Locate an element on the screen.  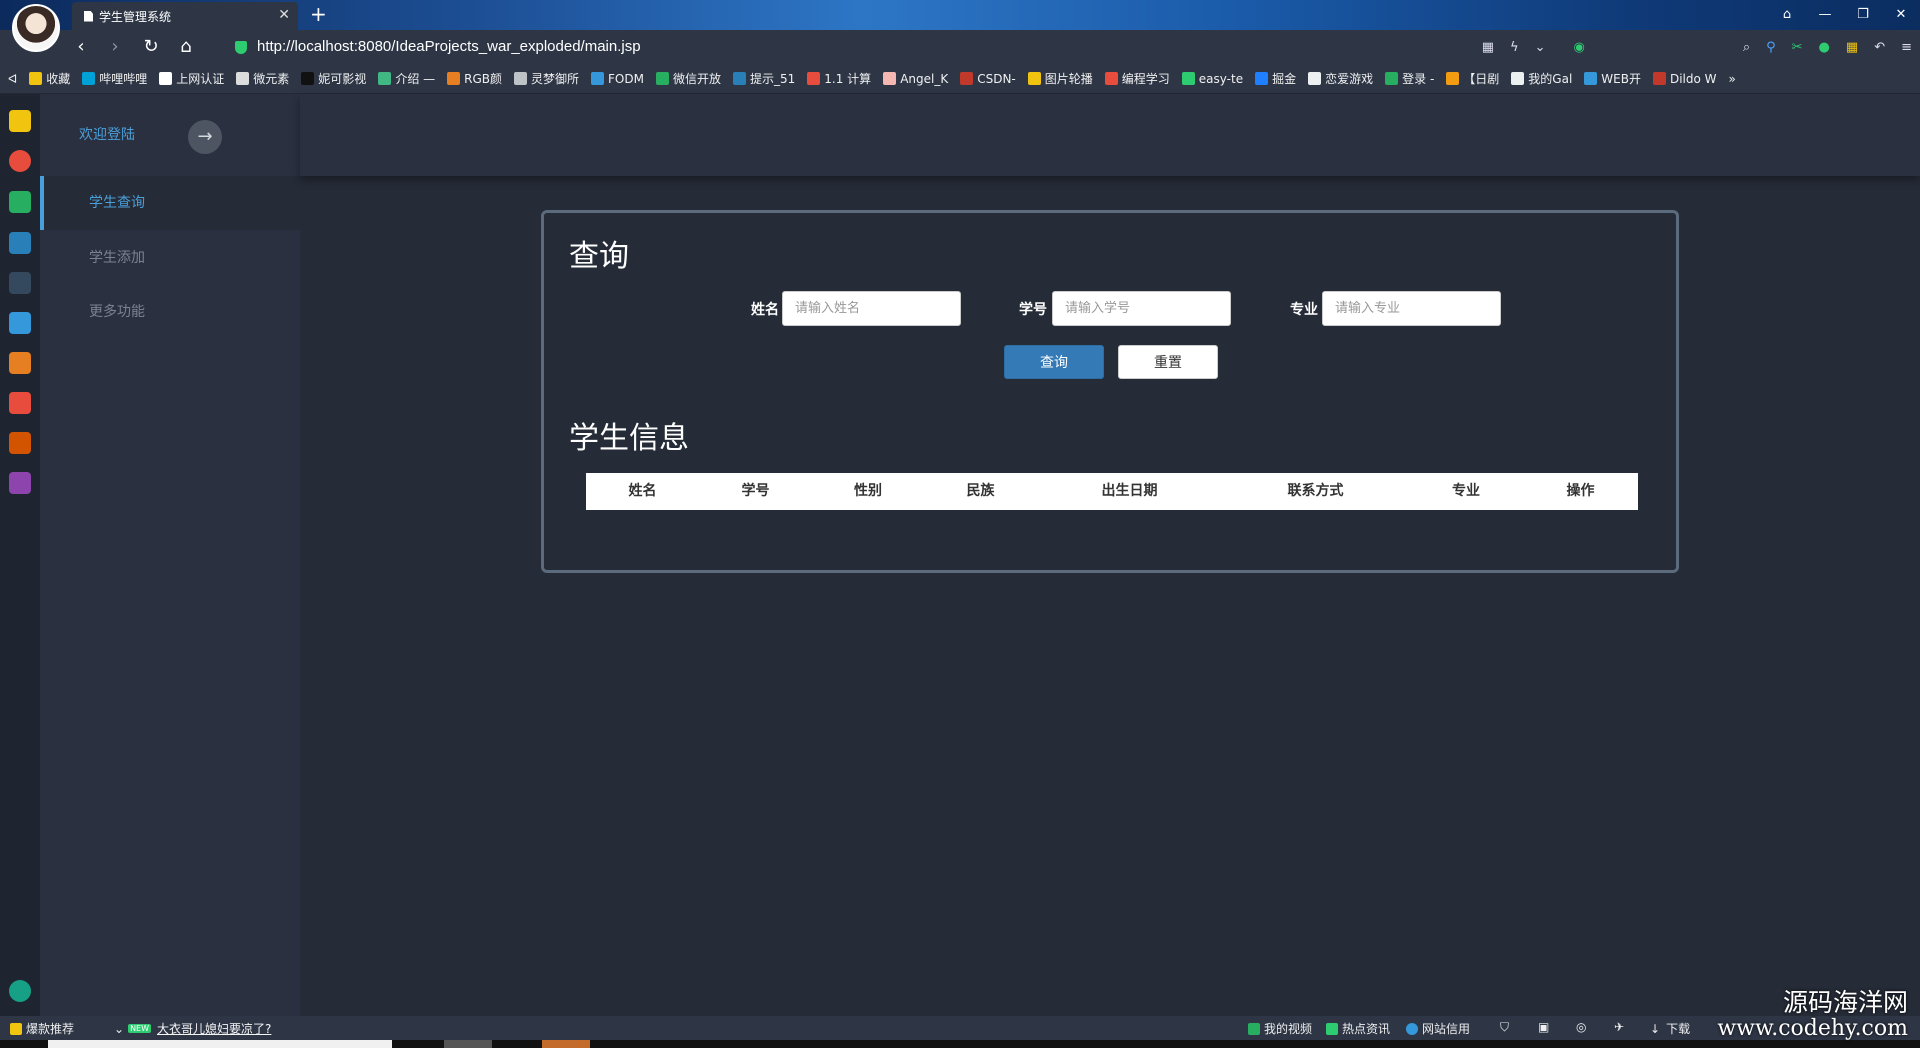
bookmark-item: 哔哩哔哩 is located at coordinates (114, 78).